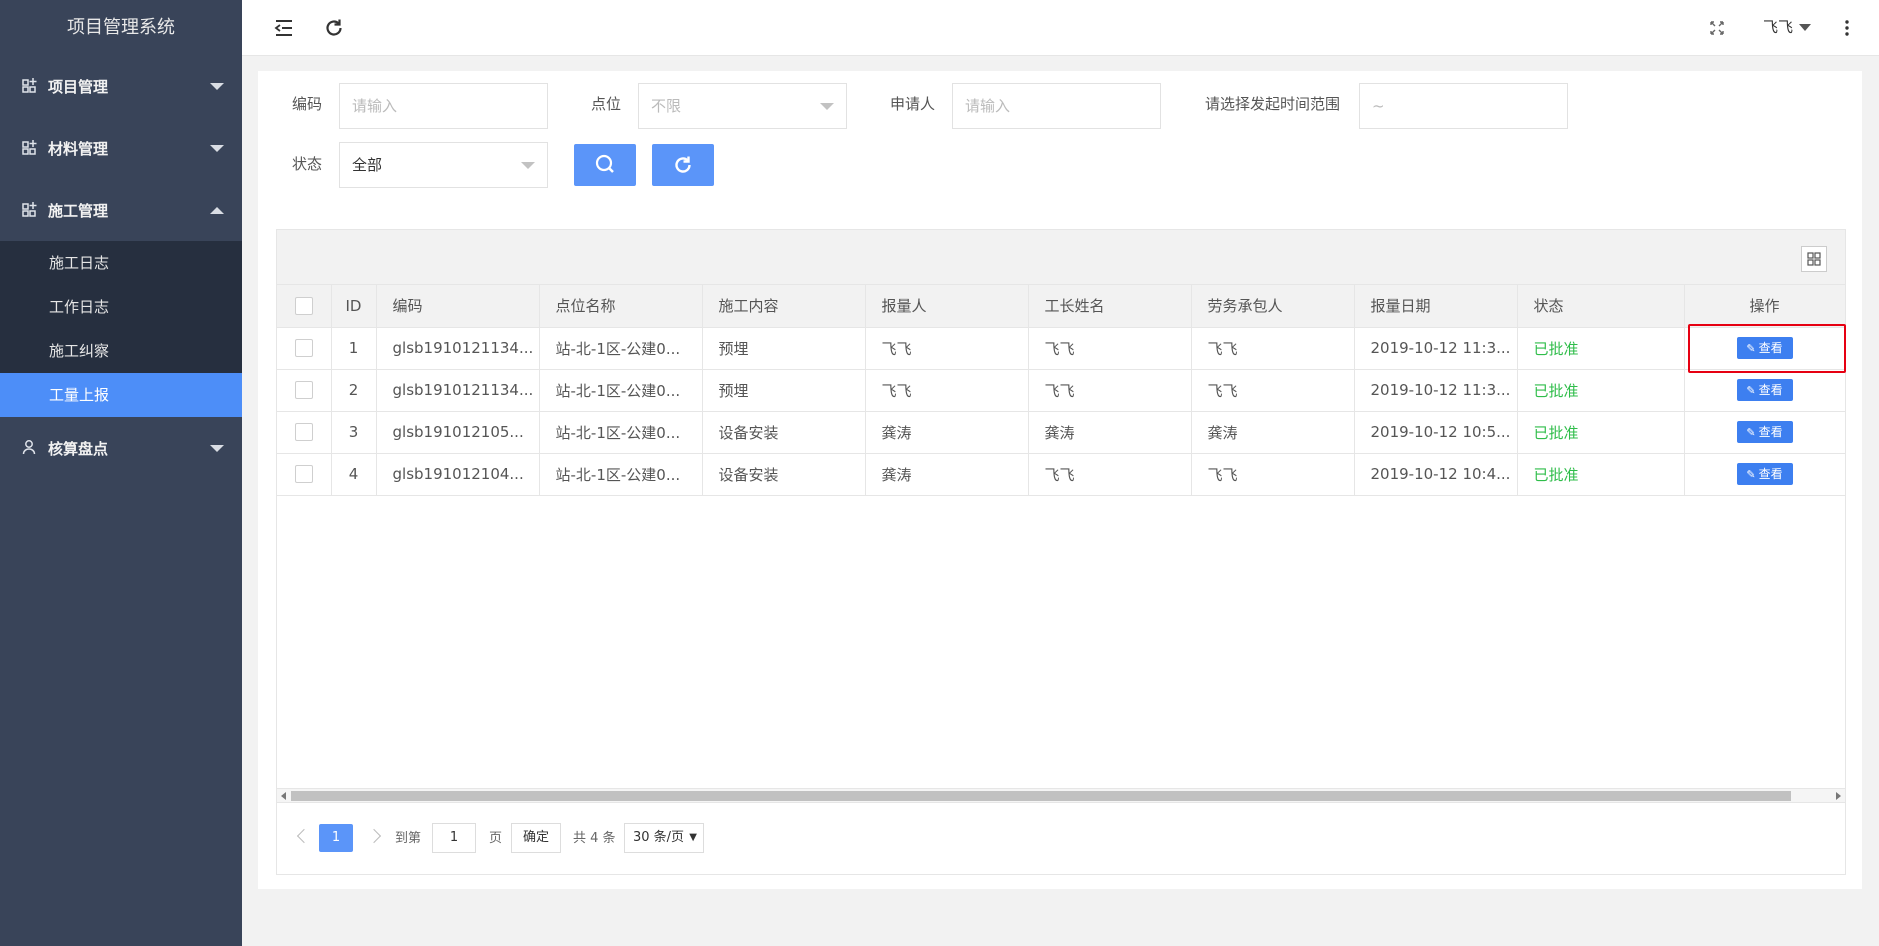  I want to click on cell-content: 设备安装, so click(784, 432).